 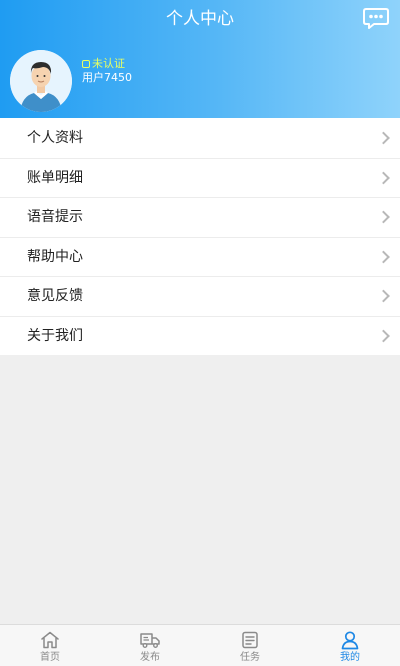 I want to click on avatar-person-icon, so click(x=41, y=81).